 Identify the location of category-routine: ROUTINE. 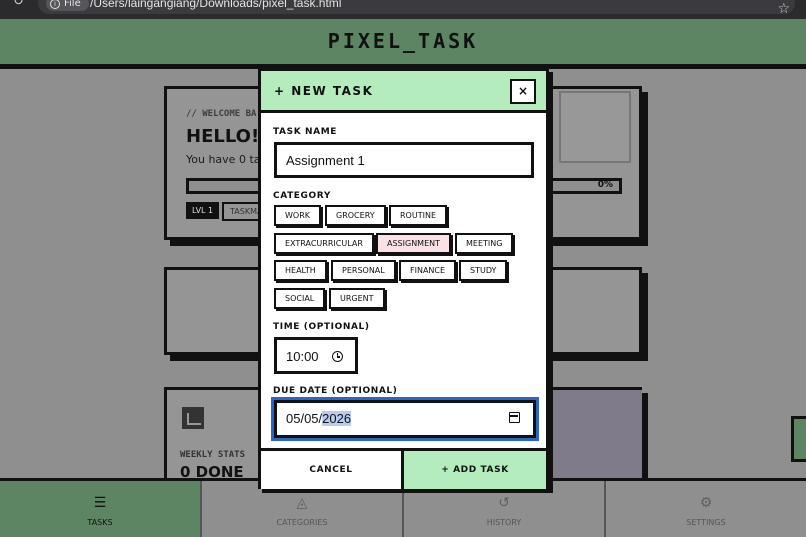
(418, 215).